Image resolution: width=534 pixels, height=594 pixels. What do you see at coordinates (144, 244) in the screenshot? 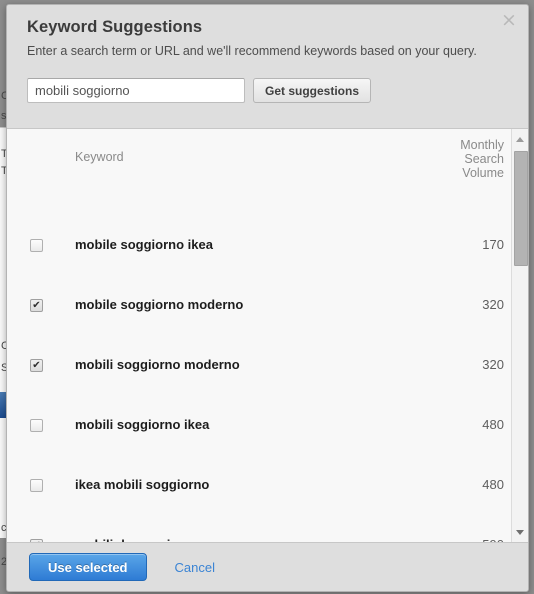
I see `keyword-cell: mobile soggiorno ikea` at bounding box center [144, 244].